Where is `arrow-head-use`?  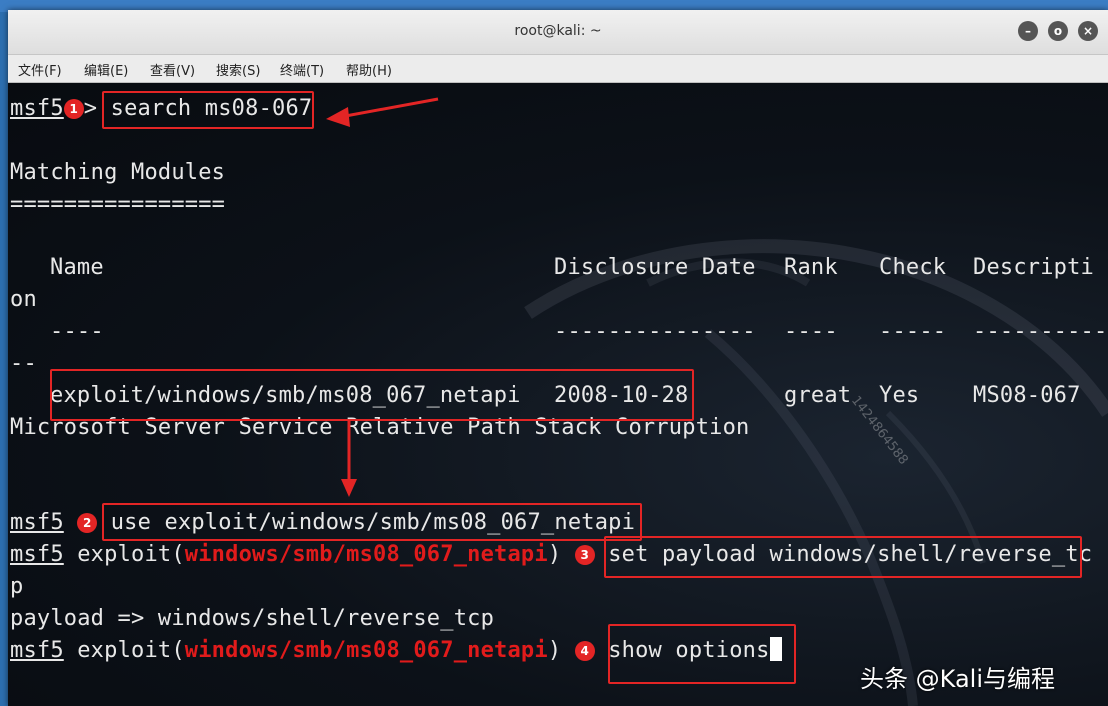
arrow-head-use is located at coordinates (349, 488).